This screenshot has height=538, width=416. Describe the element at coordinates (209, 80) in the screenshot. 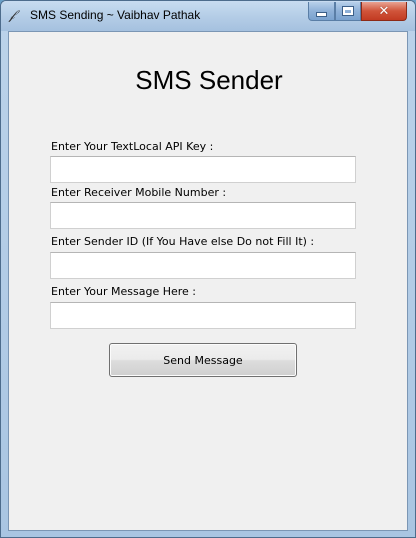

I see `page-title: SMS Sender` at that location.